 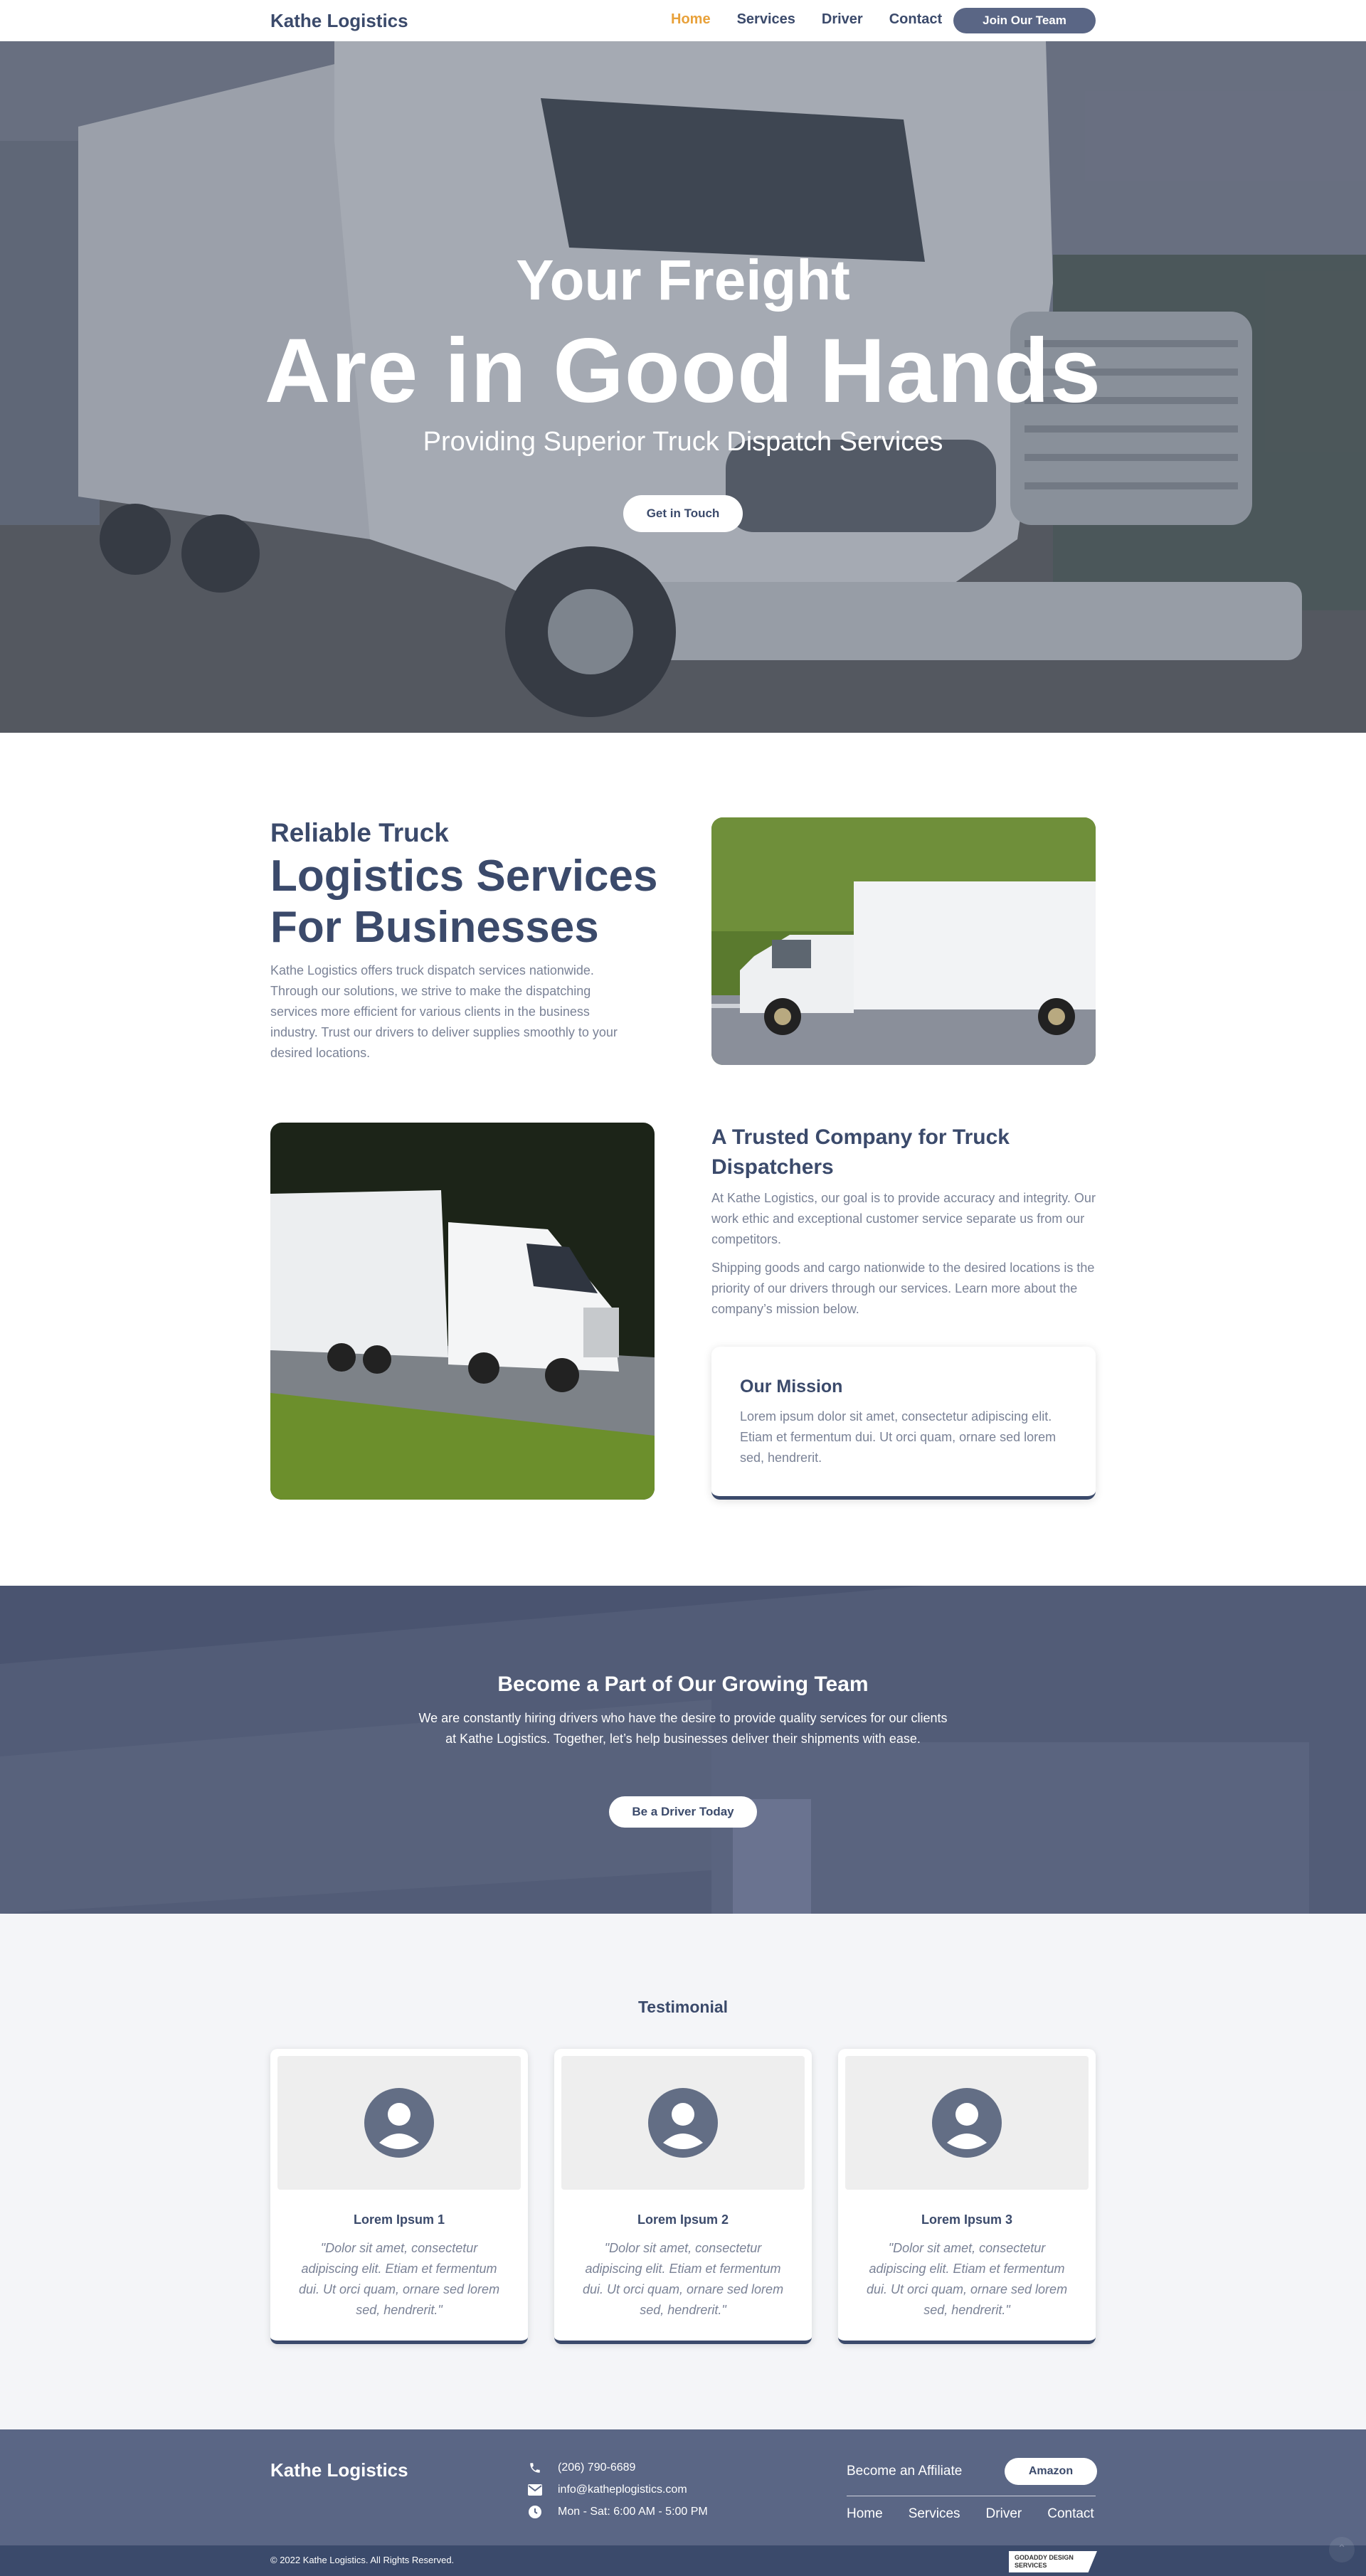 I want to click on testimonial-name: Lorem Ipsum 2, so click(x=683, y=2219).